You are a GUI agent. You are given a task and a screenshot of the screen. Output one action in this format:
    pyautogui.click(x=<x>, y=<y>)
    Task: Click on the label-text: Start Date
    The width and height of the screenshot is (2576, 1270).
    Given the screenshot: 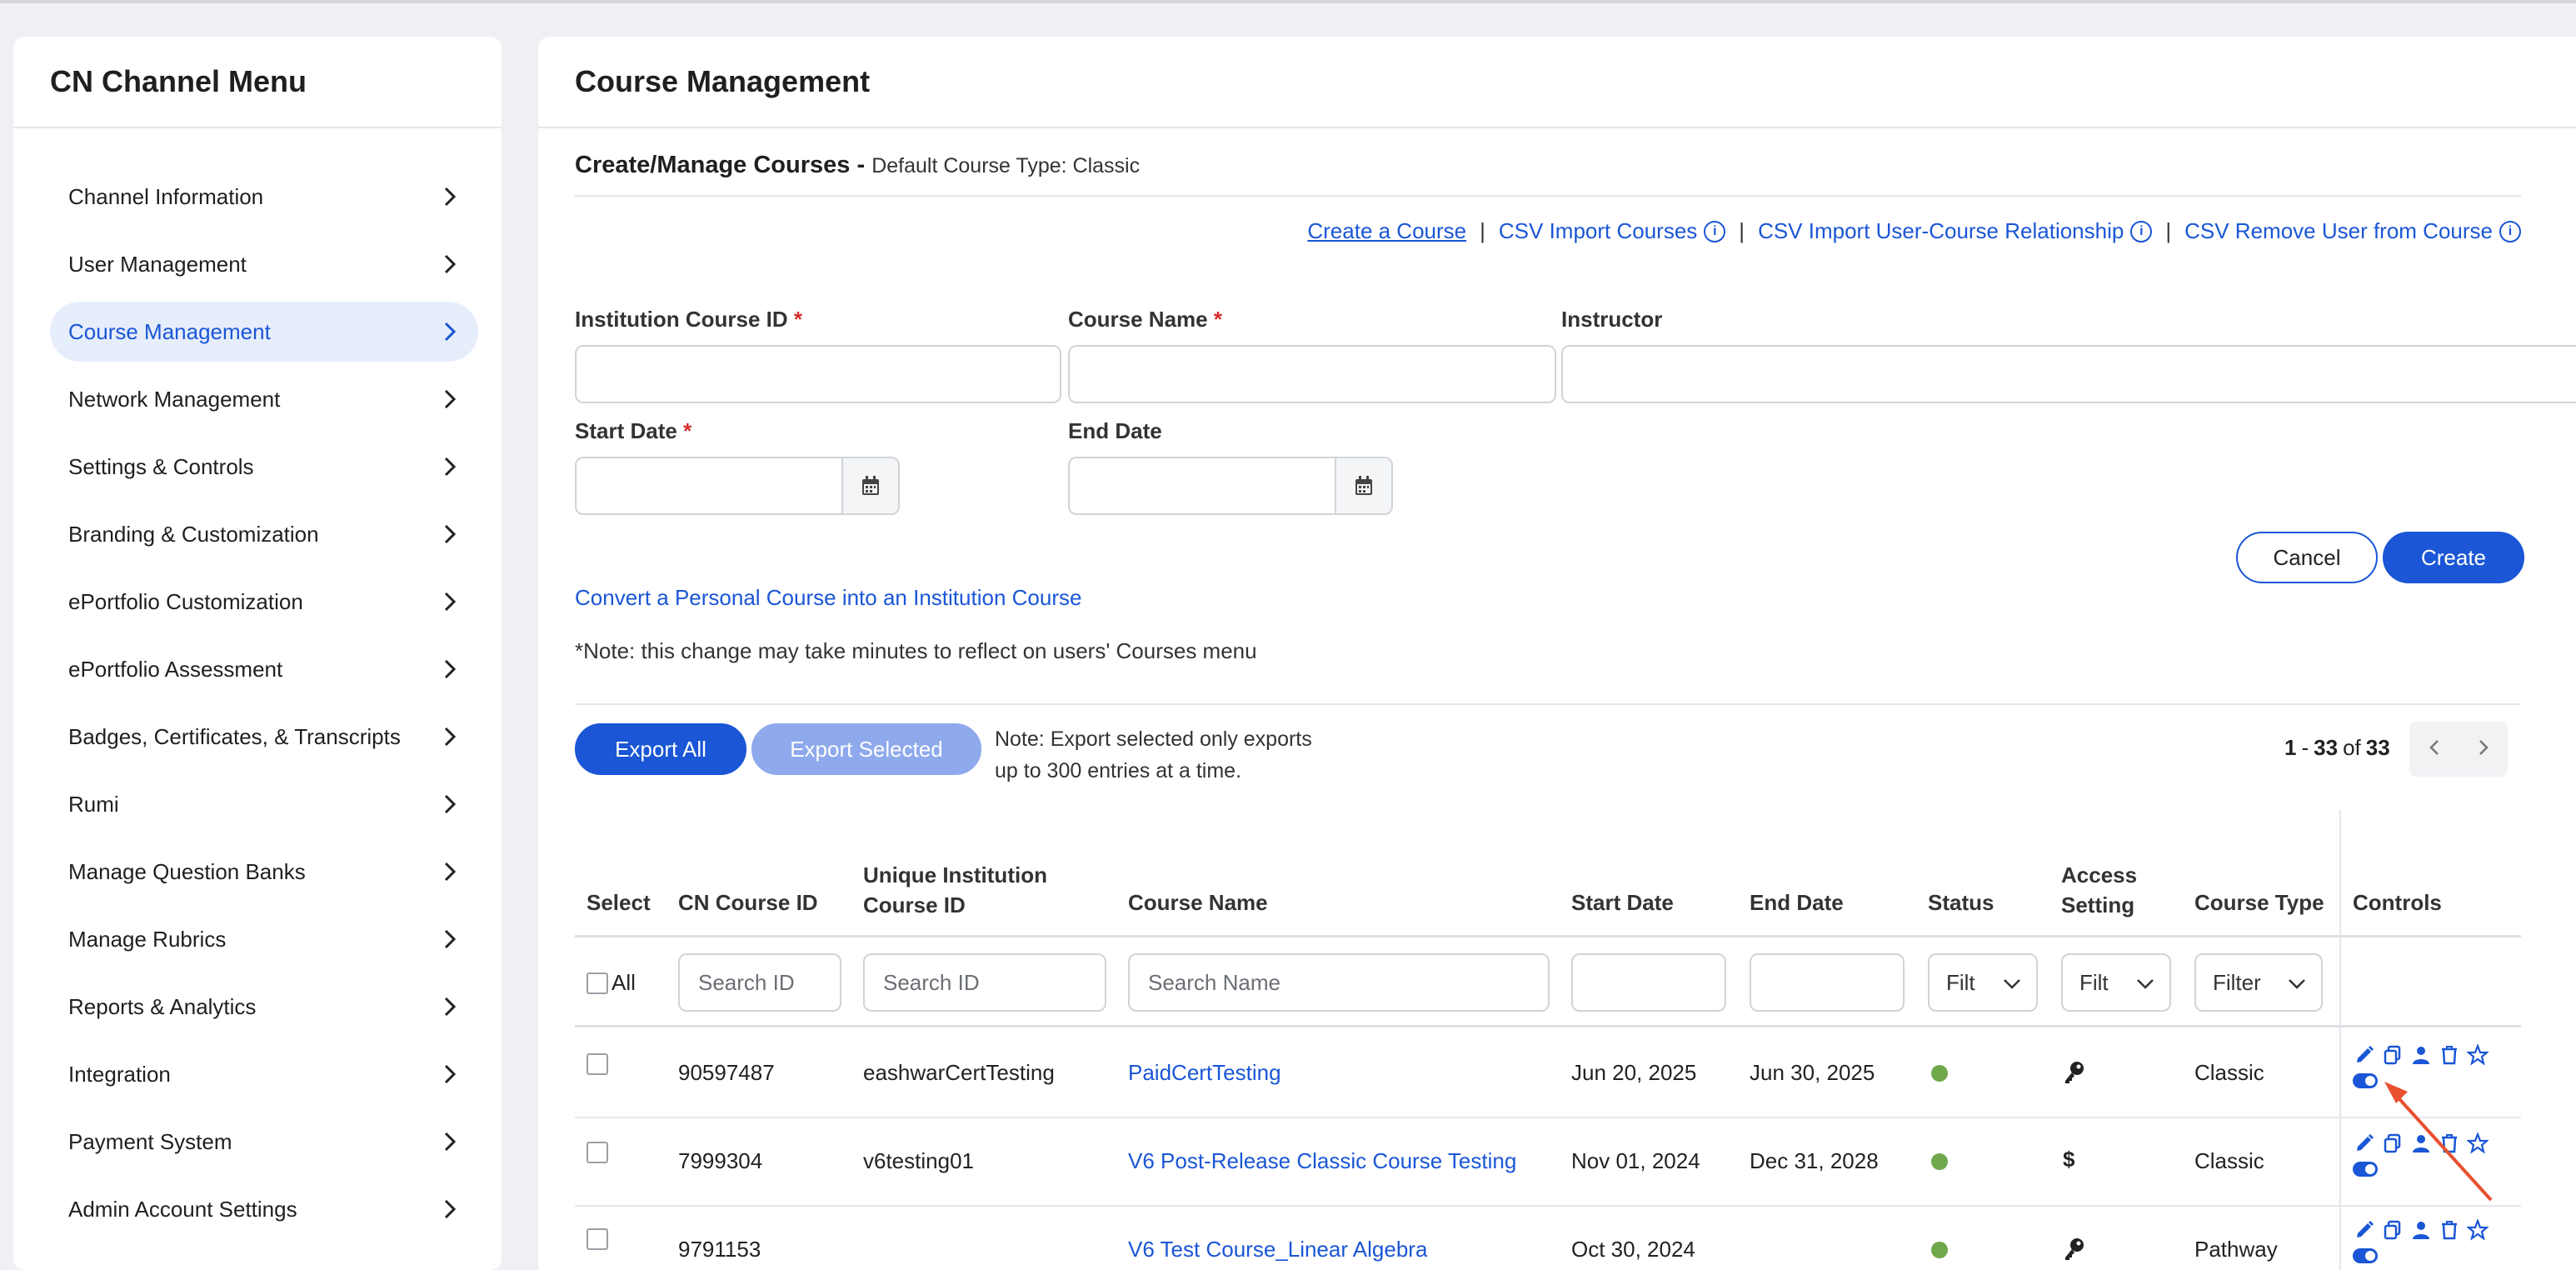 What is the action you would take?
    pyautogui.click(x=626, y=431)
    